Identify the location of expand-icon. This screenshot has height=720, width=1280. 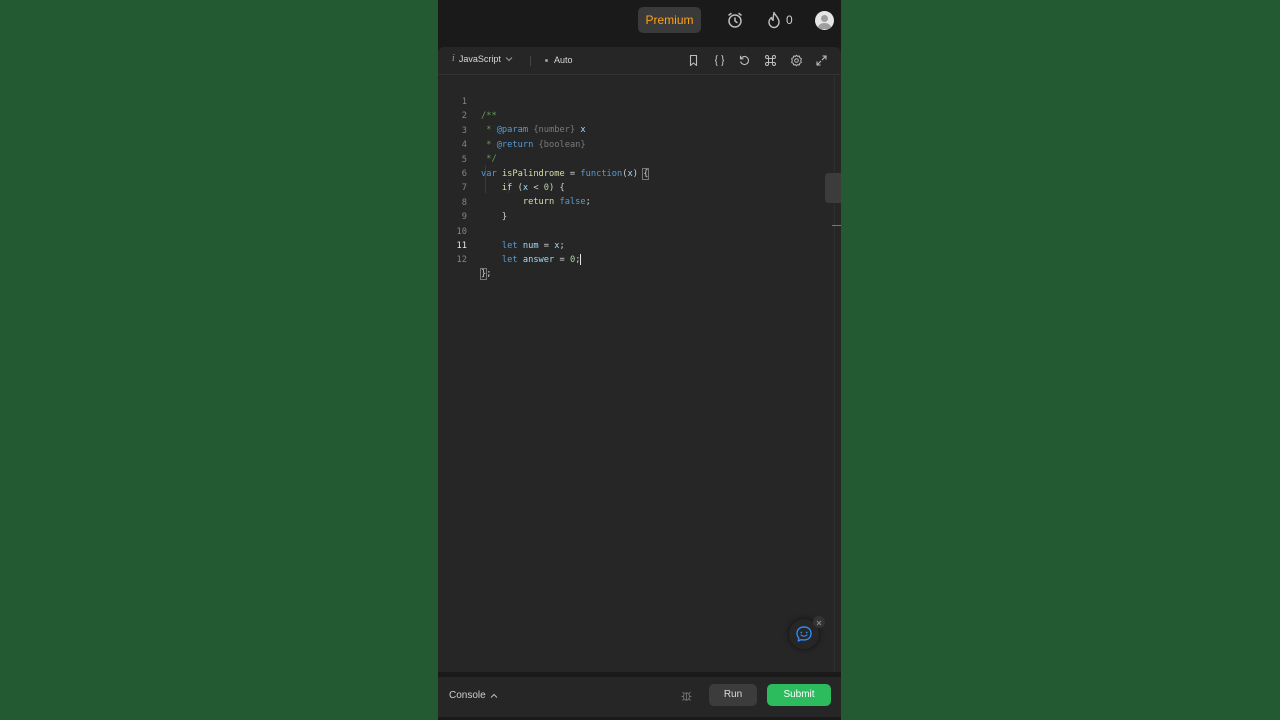
(821, 60).